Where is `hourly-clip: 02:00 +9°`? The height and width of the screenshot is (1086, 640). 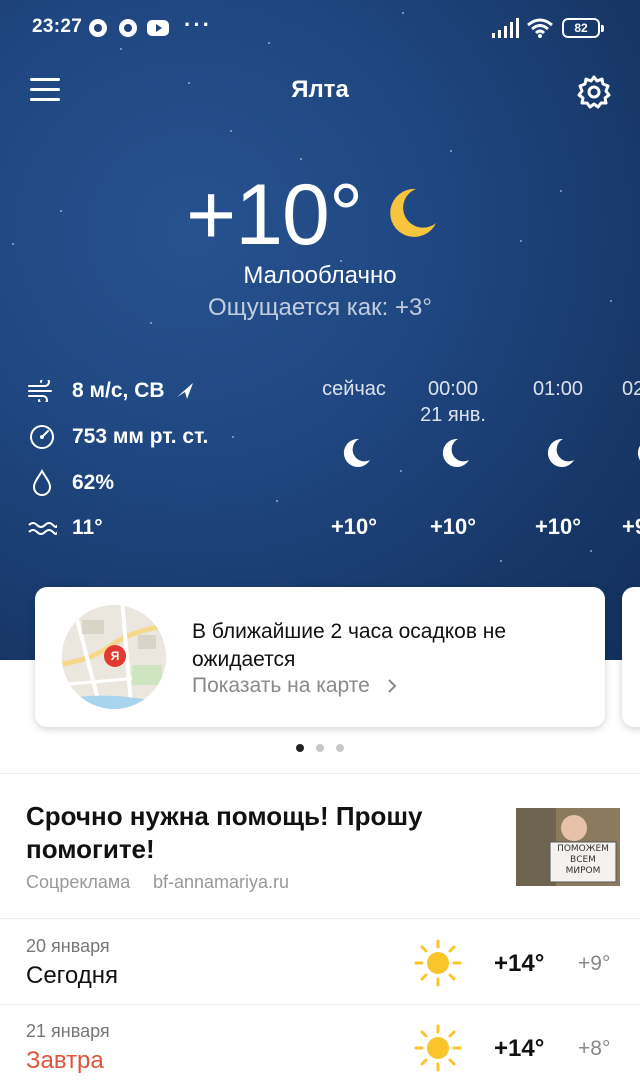
hourly-clip: 02:00 +9° is located at coordinates (624, 463).